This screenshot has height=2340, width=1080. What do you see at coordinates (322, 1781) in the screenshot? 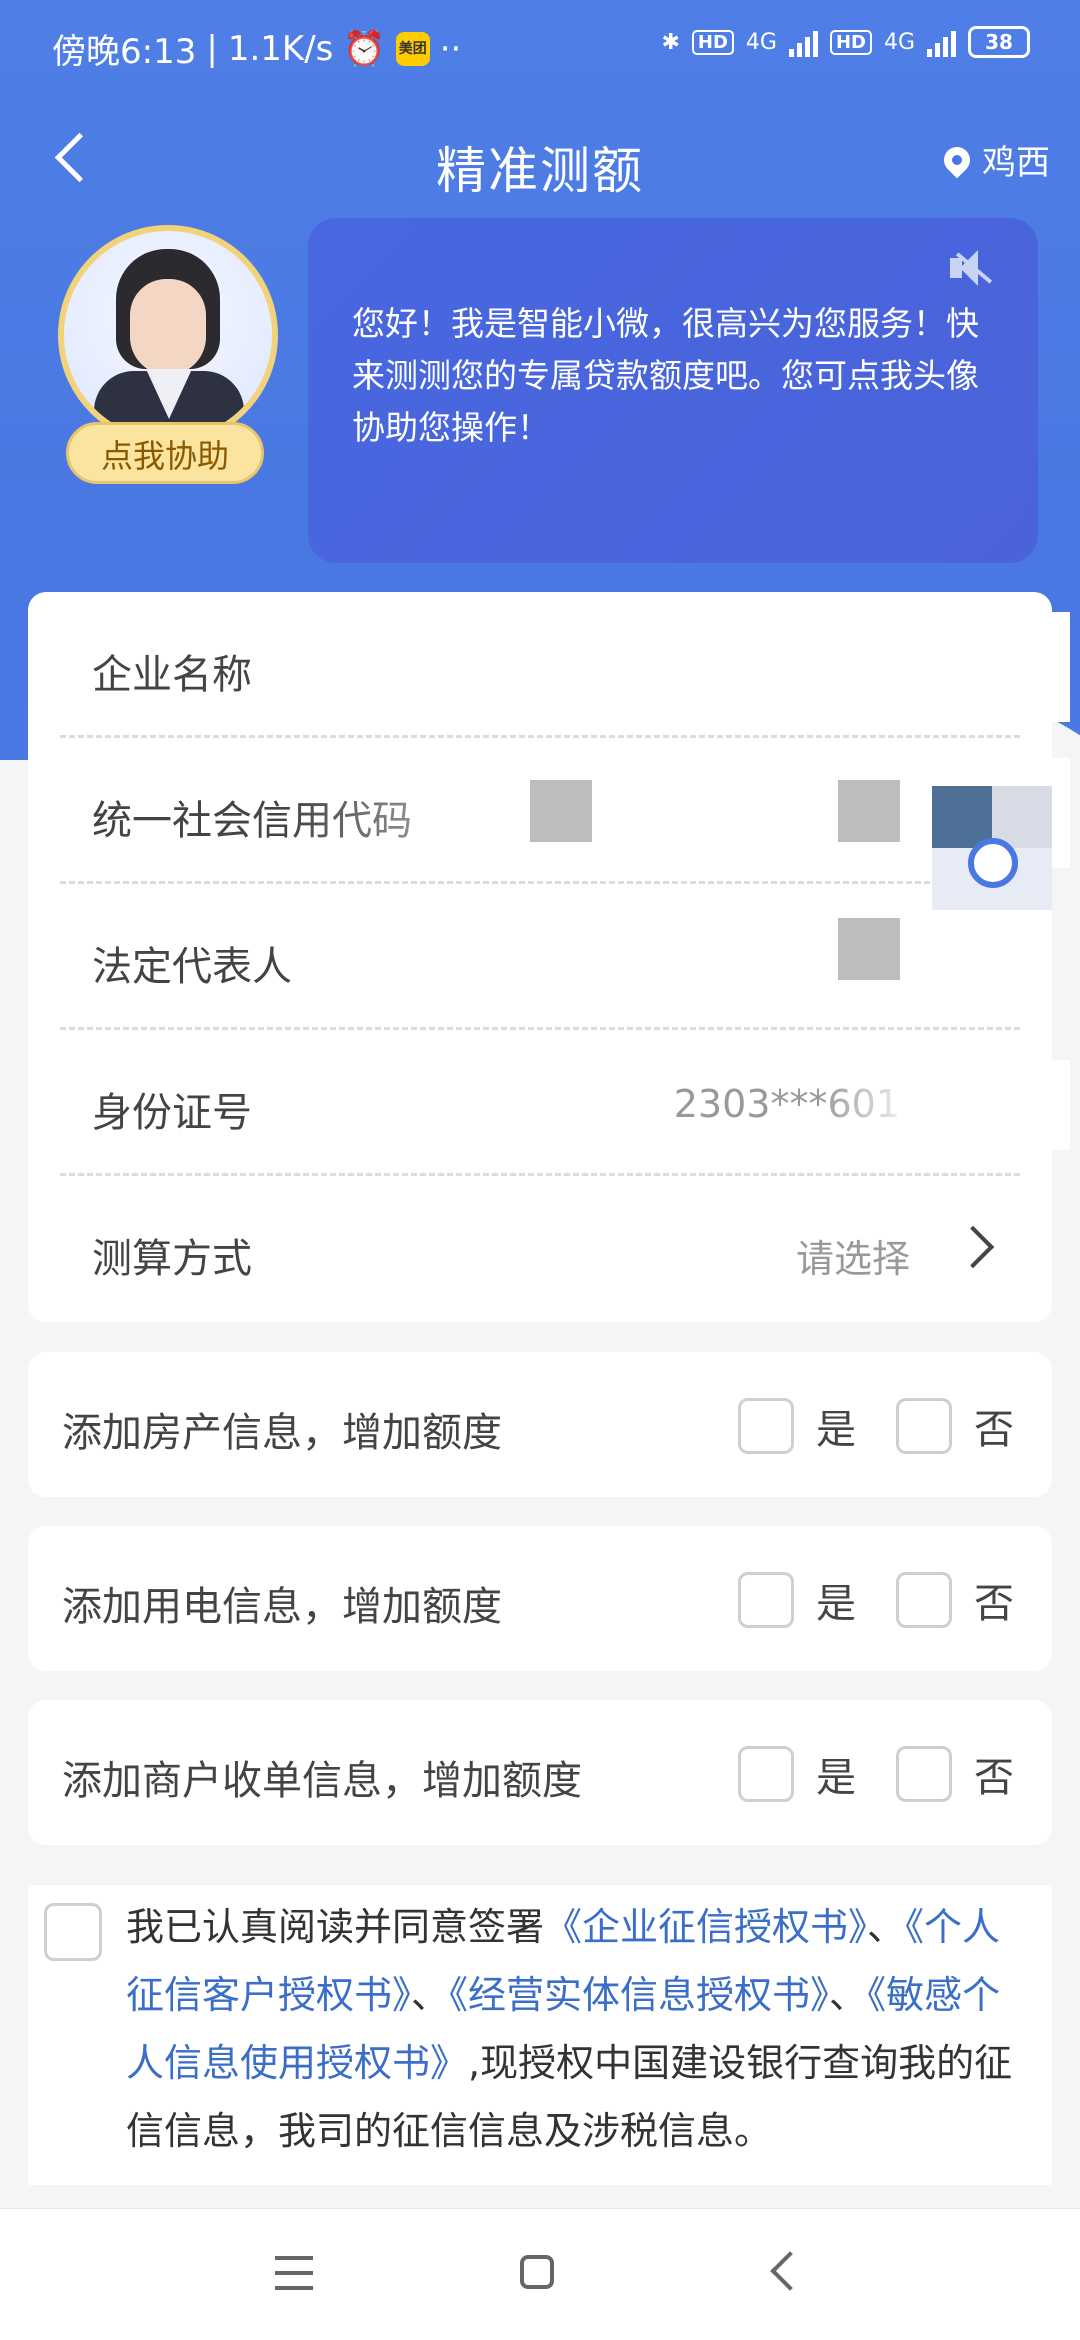
I see `merchant-option-label: 添加商户收单信息，增加额度` at bounding box center [322, 1781].